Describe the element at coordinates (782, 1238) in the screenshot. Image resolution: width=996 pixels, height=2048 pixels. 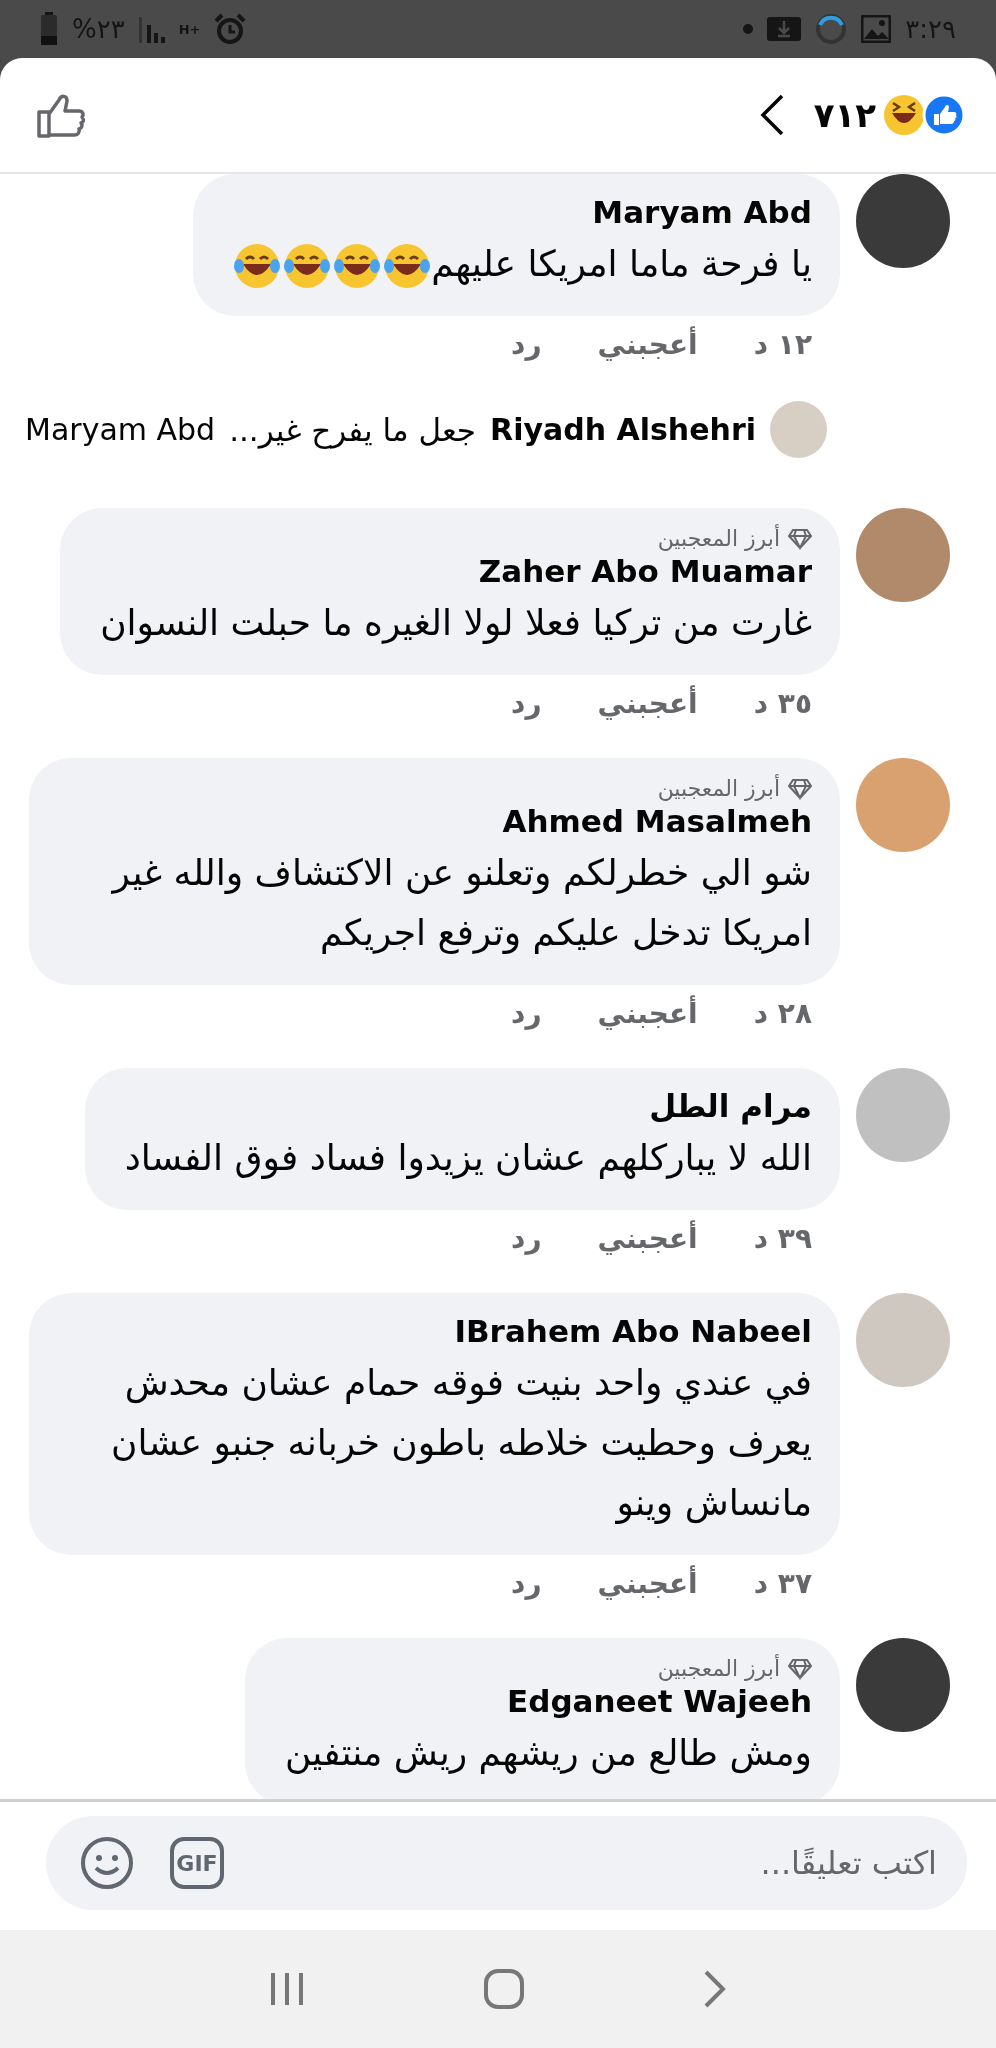
I see `comment-time: ٣٩ د` at that location.